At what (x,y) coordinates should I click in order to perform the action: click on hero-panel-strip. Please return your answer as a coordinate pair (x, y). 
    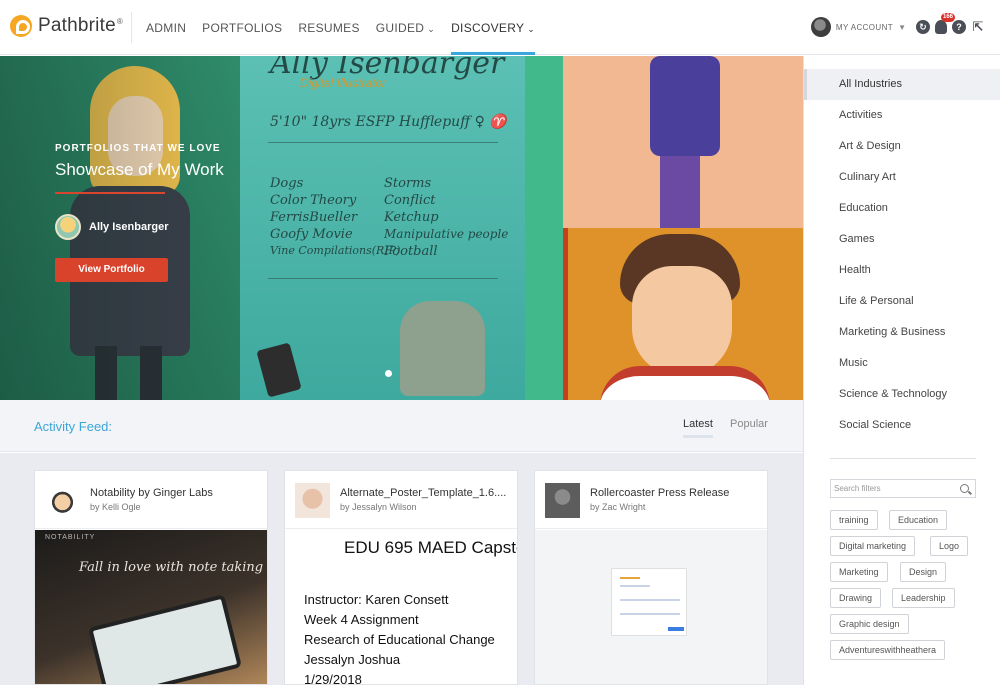
    Looking at the image, I should click on (544, 228).